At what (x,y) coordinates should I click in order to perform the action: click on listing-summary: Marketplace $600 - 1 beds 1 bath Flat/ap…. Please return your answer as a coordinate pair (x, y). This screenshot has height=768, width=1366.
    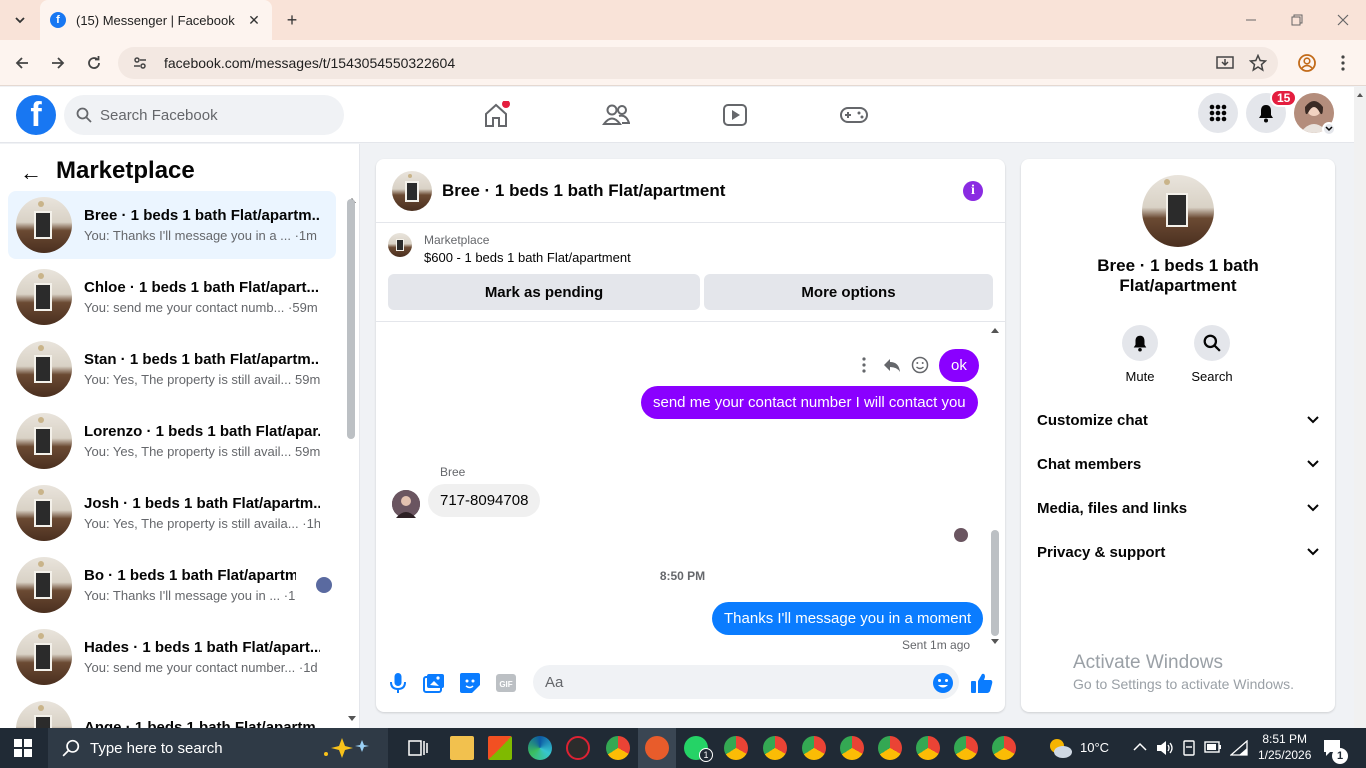
    Looking at the image, I should click on (509, 249).